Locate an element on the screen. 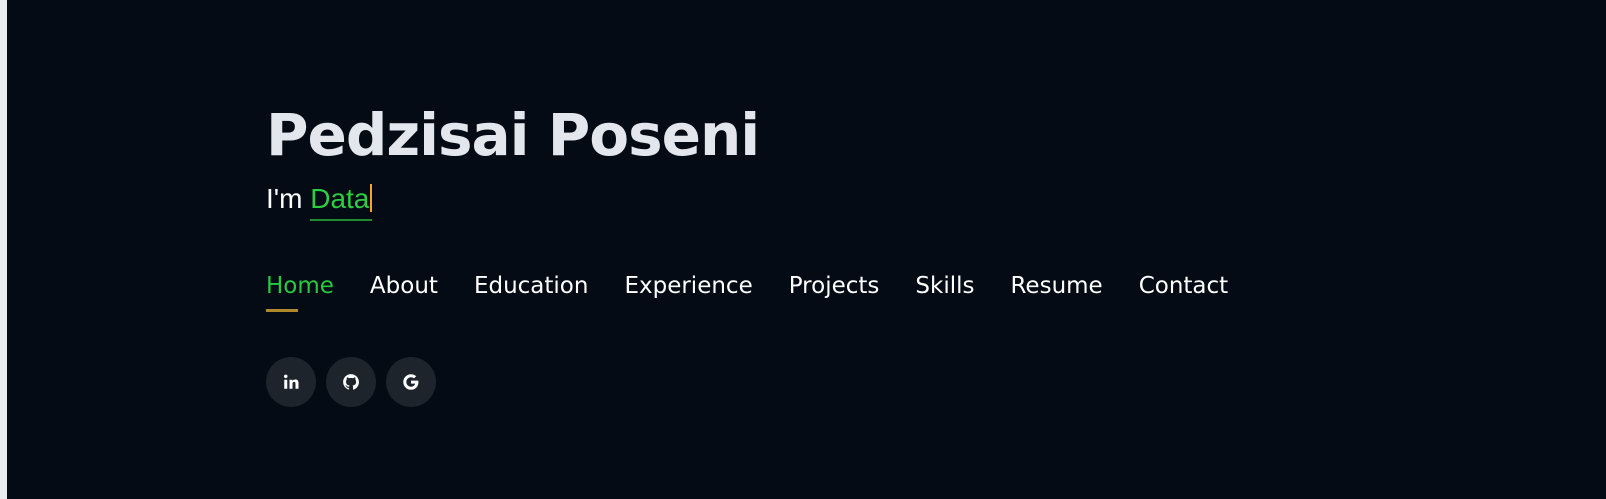 This screenshot has height=499, width=1606. nav-item-skills: Skills is located at coordinates (944, 286).